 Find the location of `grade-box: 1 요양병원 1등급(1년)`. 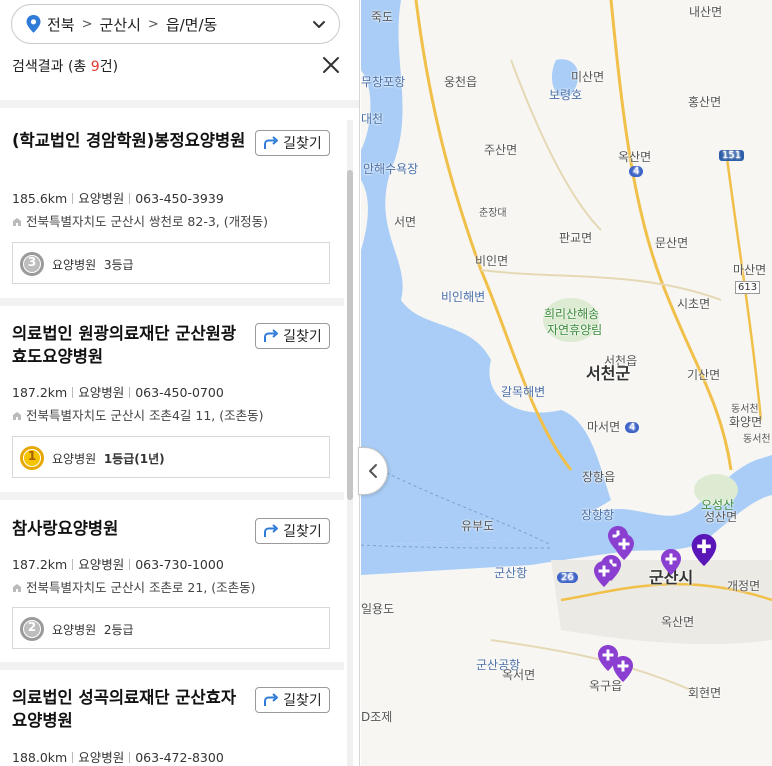

grade-box: 1 요양병원 1등급(1년) is located at coordinates (171, 457).